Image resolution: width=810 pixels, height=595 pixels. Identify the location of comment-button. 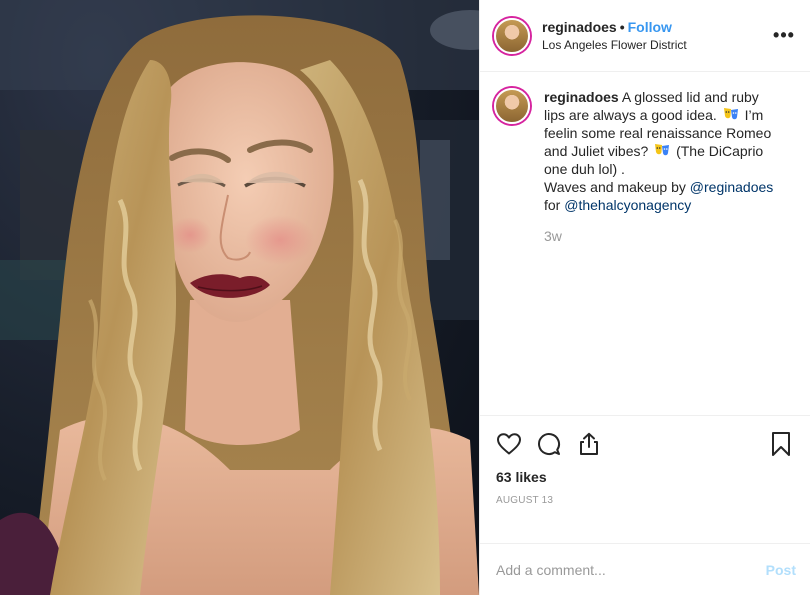
(549, 444).